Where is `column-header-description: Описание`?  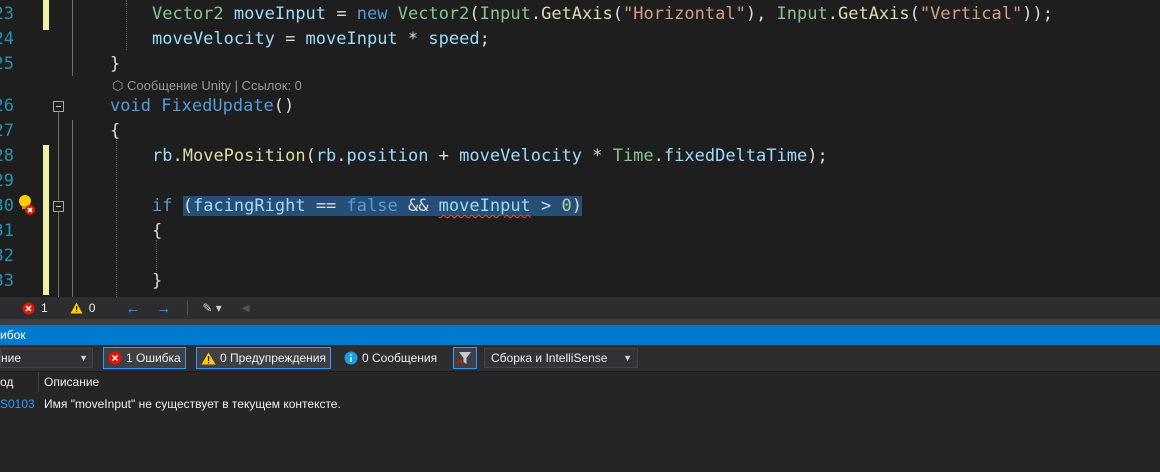 column-header-description: Описание is located at coordinates (71, 382).